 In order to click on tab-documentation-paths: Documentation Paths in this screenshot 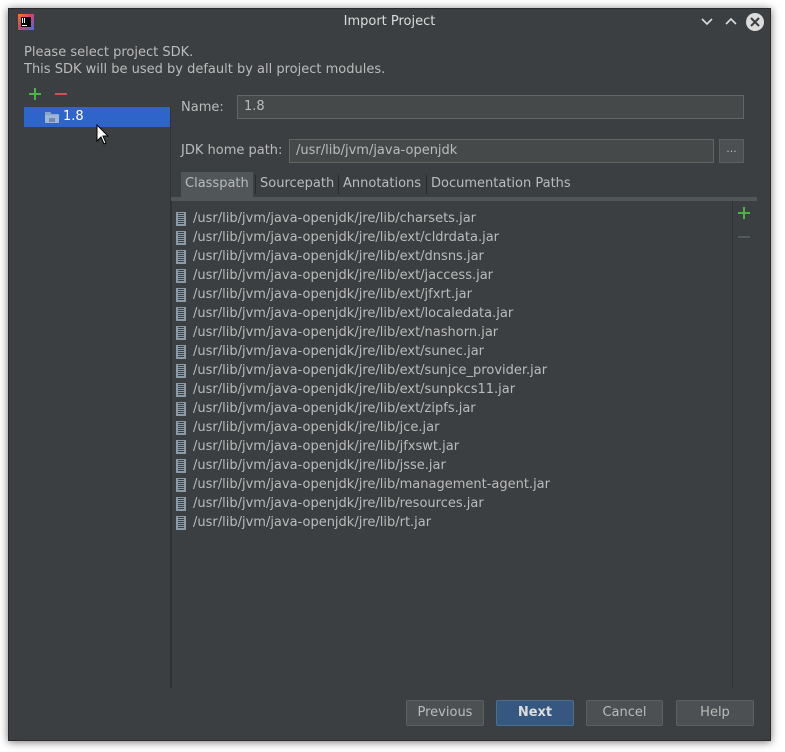, I will do `click(501, 184)`.